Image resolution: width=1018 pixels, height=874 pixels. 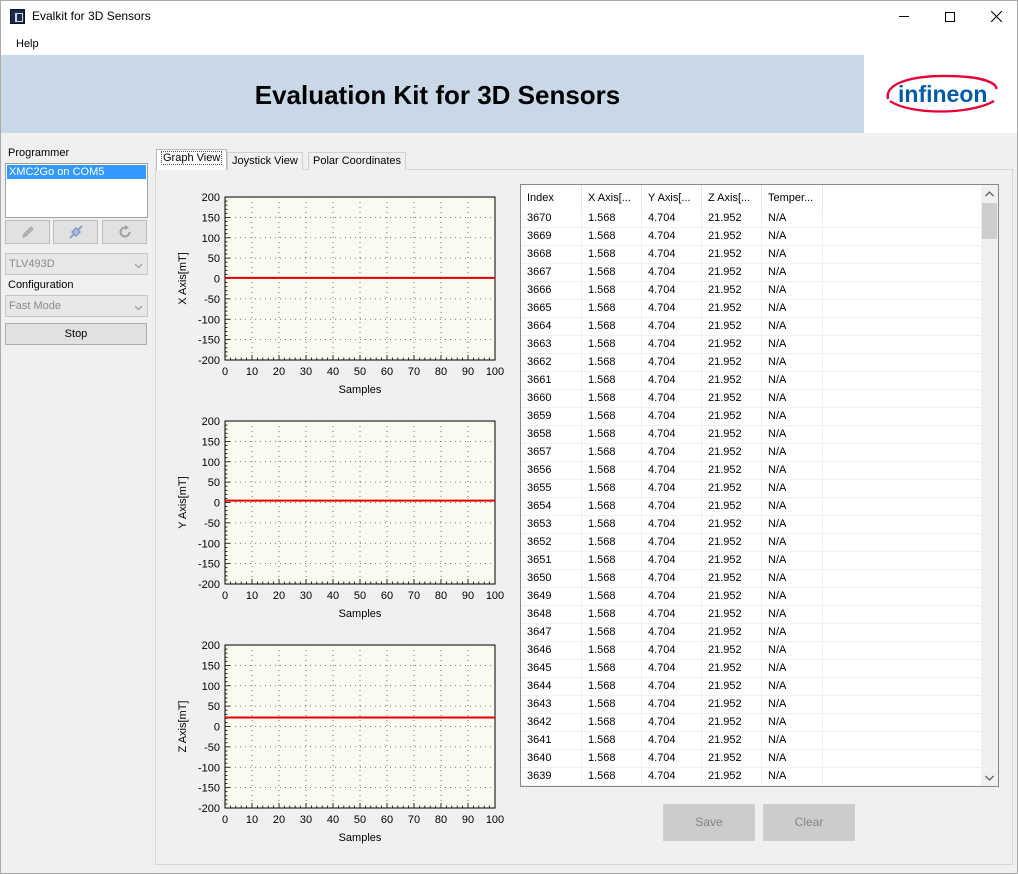 I want to click on table-row: 3658 1.568 4.704 21.952 N/A, so click(x=751, y=435).